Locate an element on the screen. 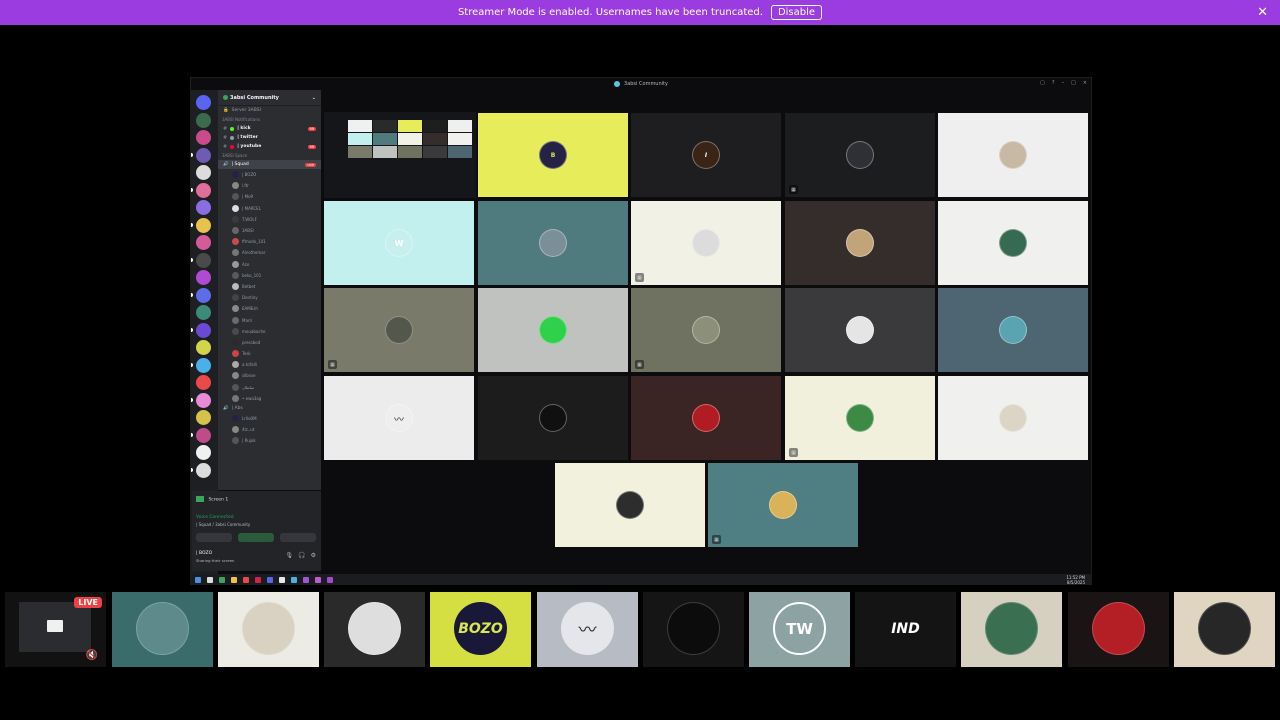  voice-member: beko_101 is located at coordinates (269, 275).